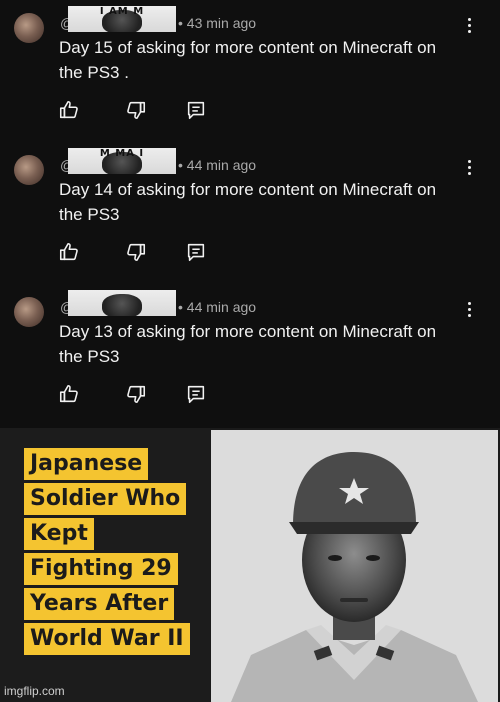  I want to click on handle-meme-text: I AM M, so click(122, 11).